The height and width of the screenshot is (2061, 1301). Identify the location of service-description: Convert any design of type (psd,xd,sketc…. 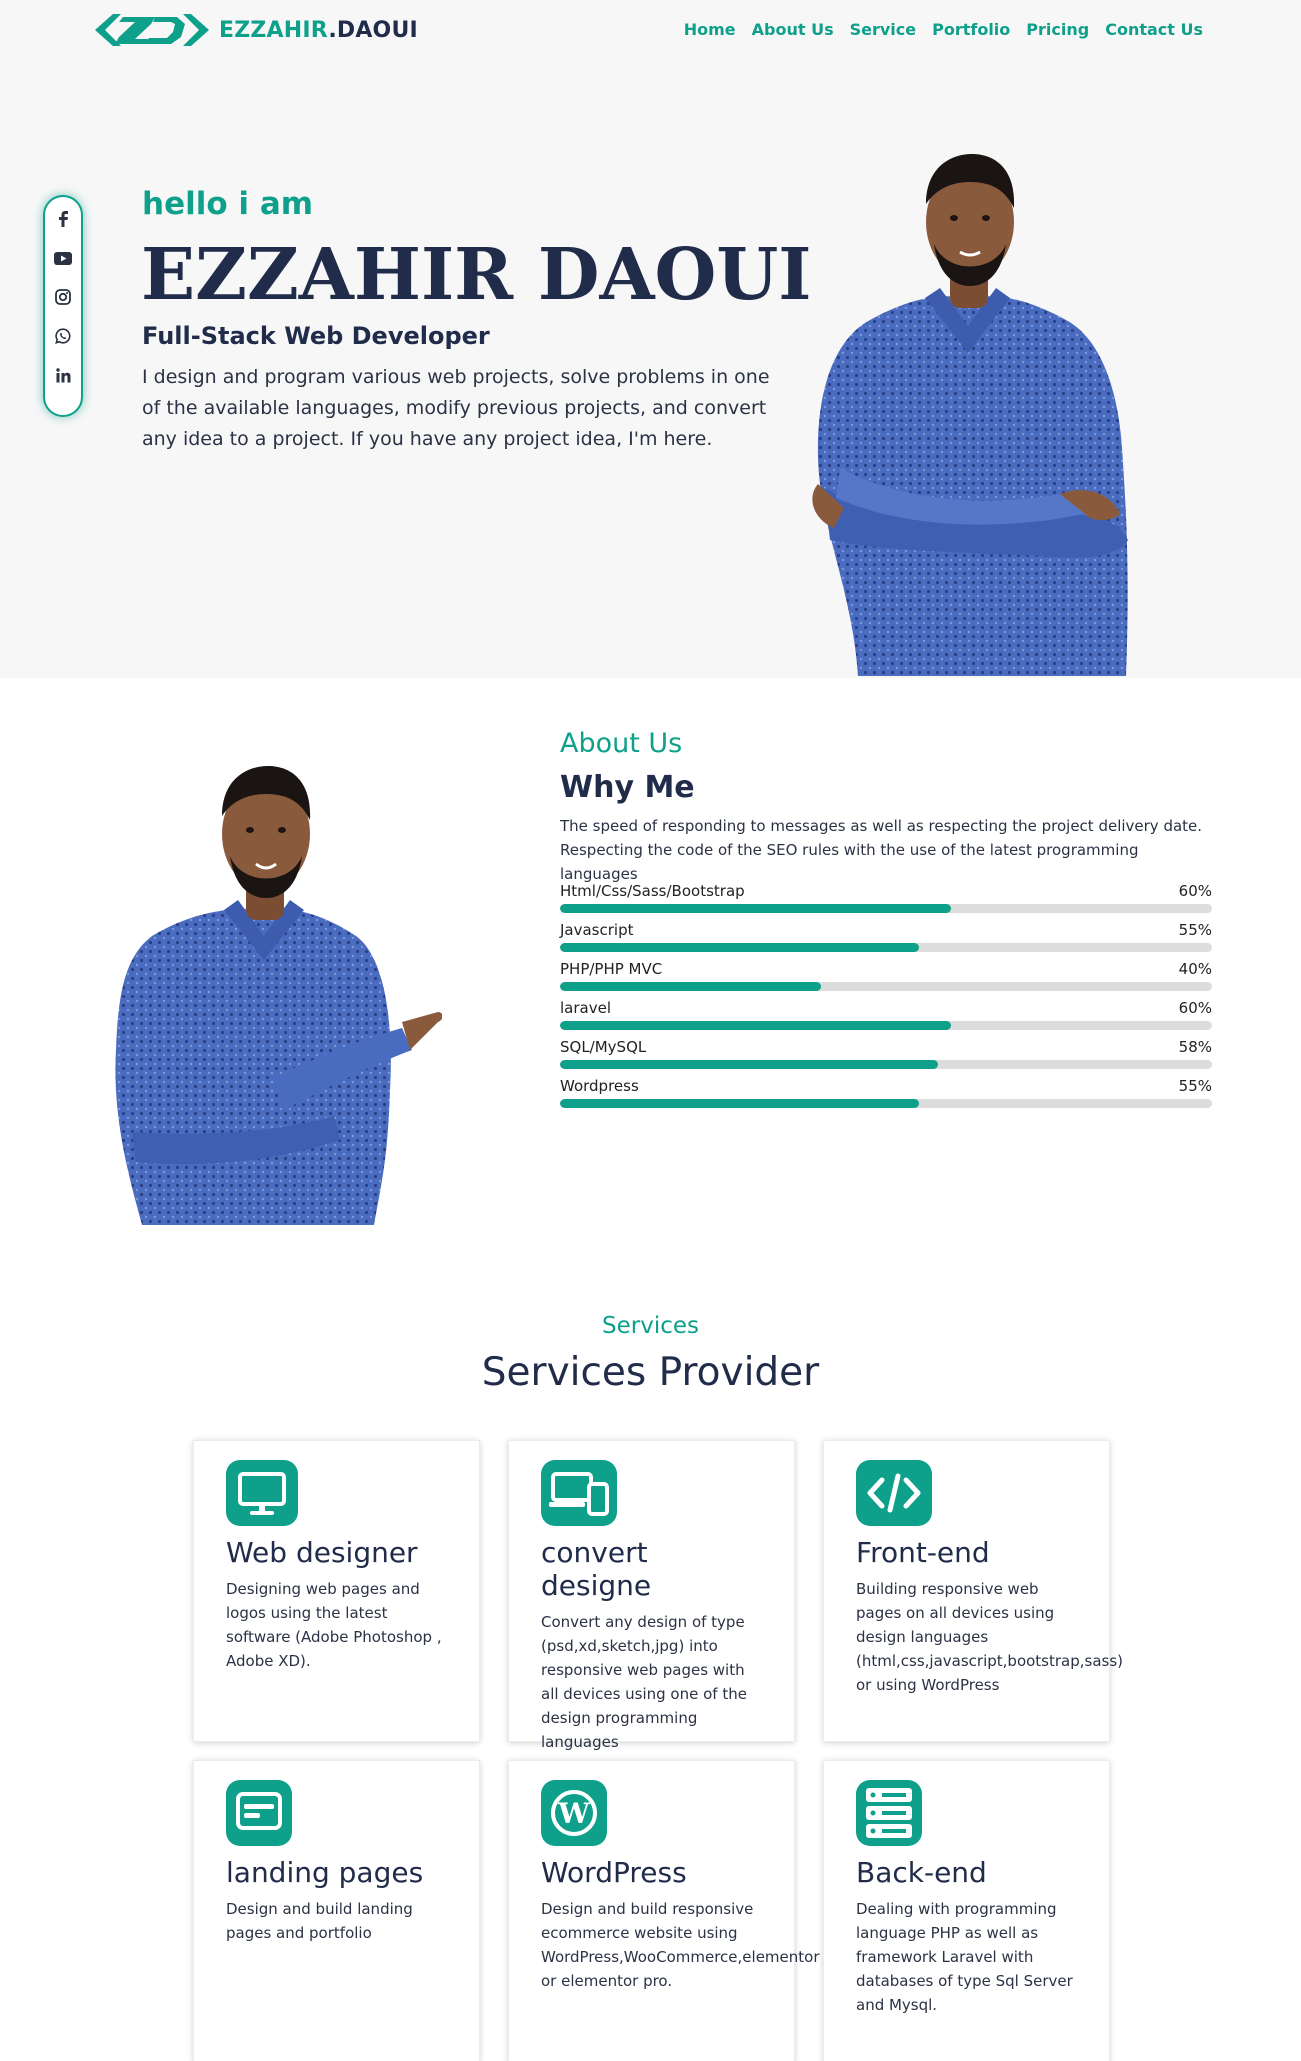
(644, 1682).